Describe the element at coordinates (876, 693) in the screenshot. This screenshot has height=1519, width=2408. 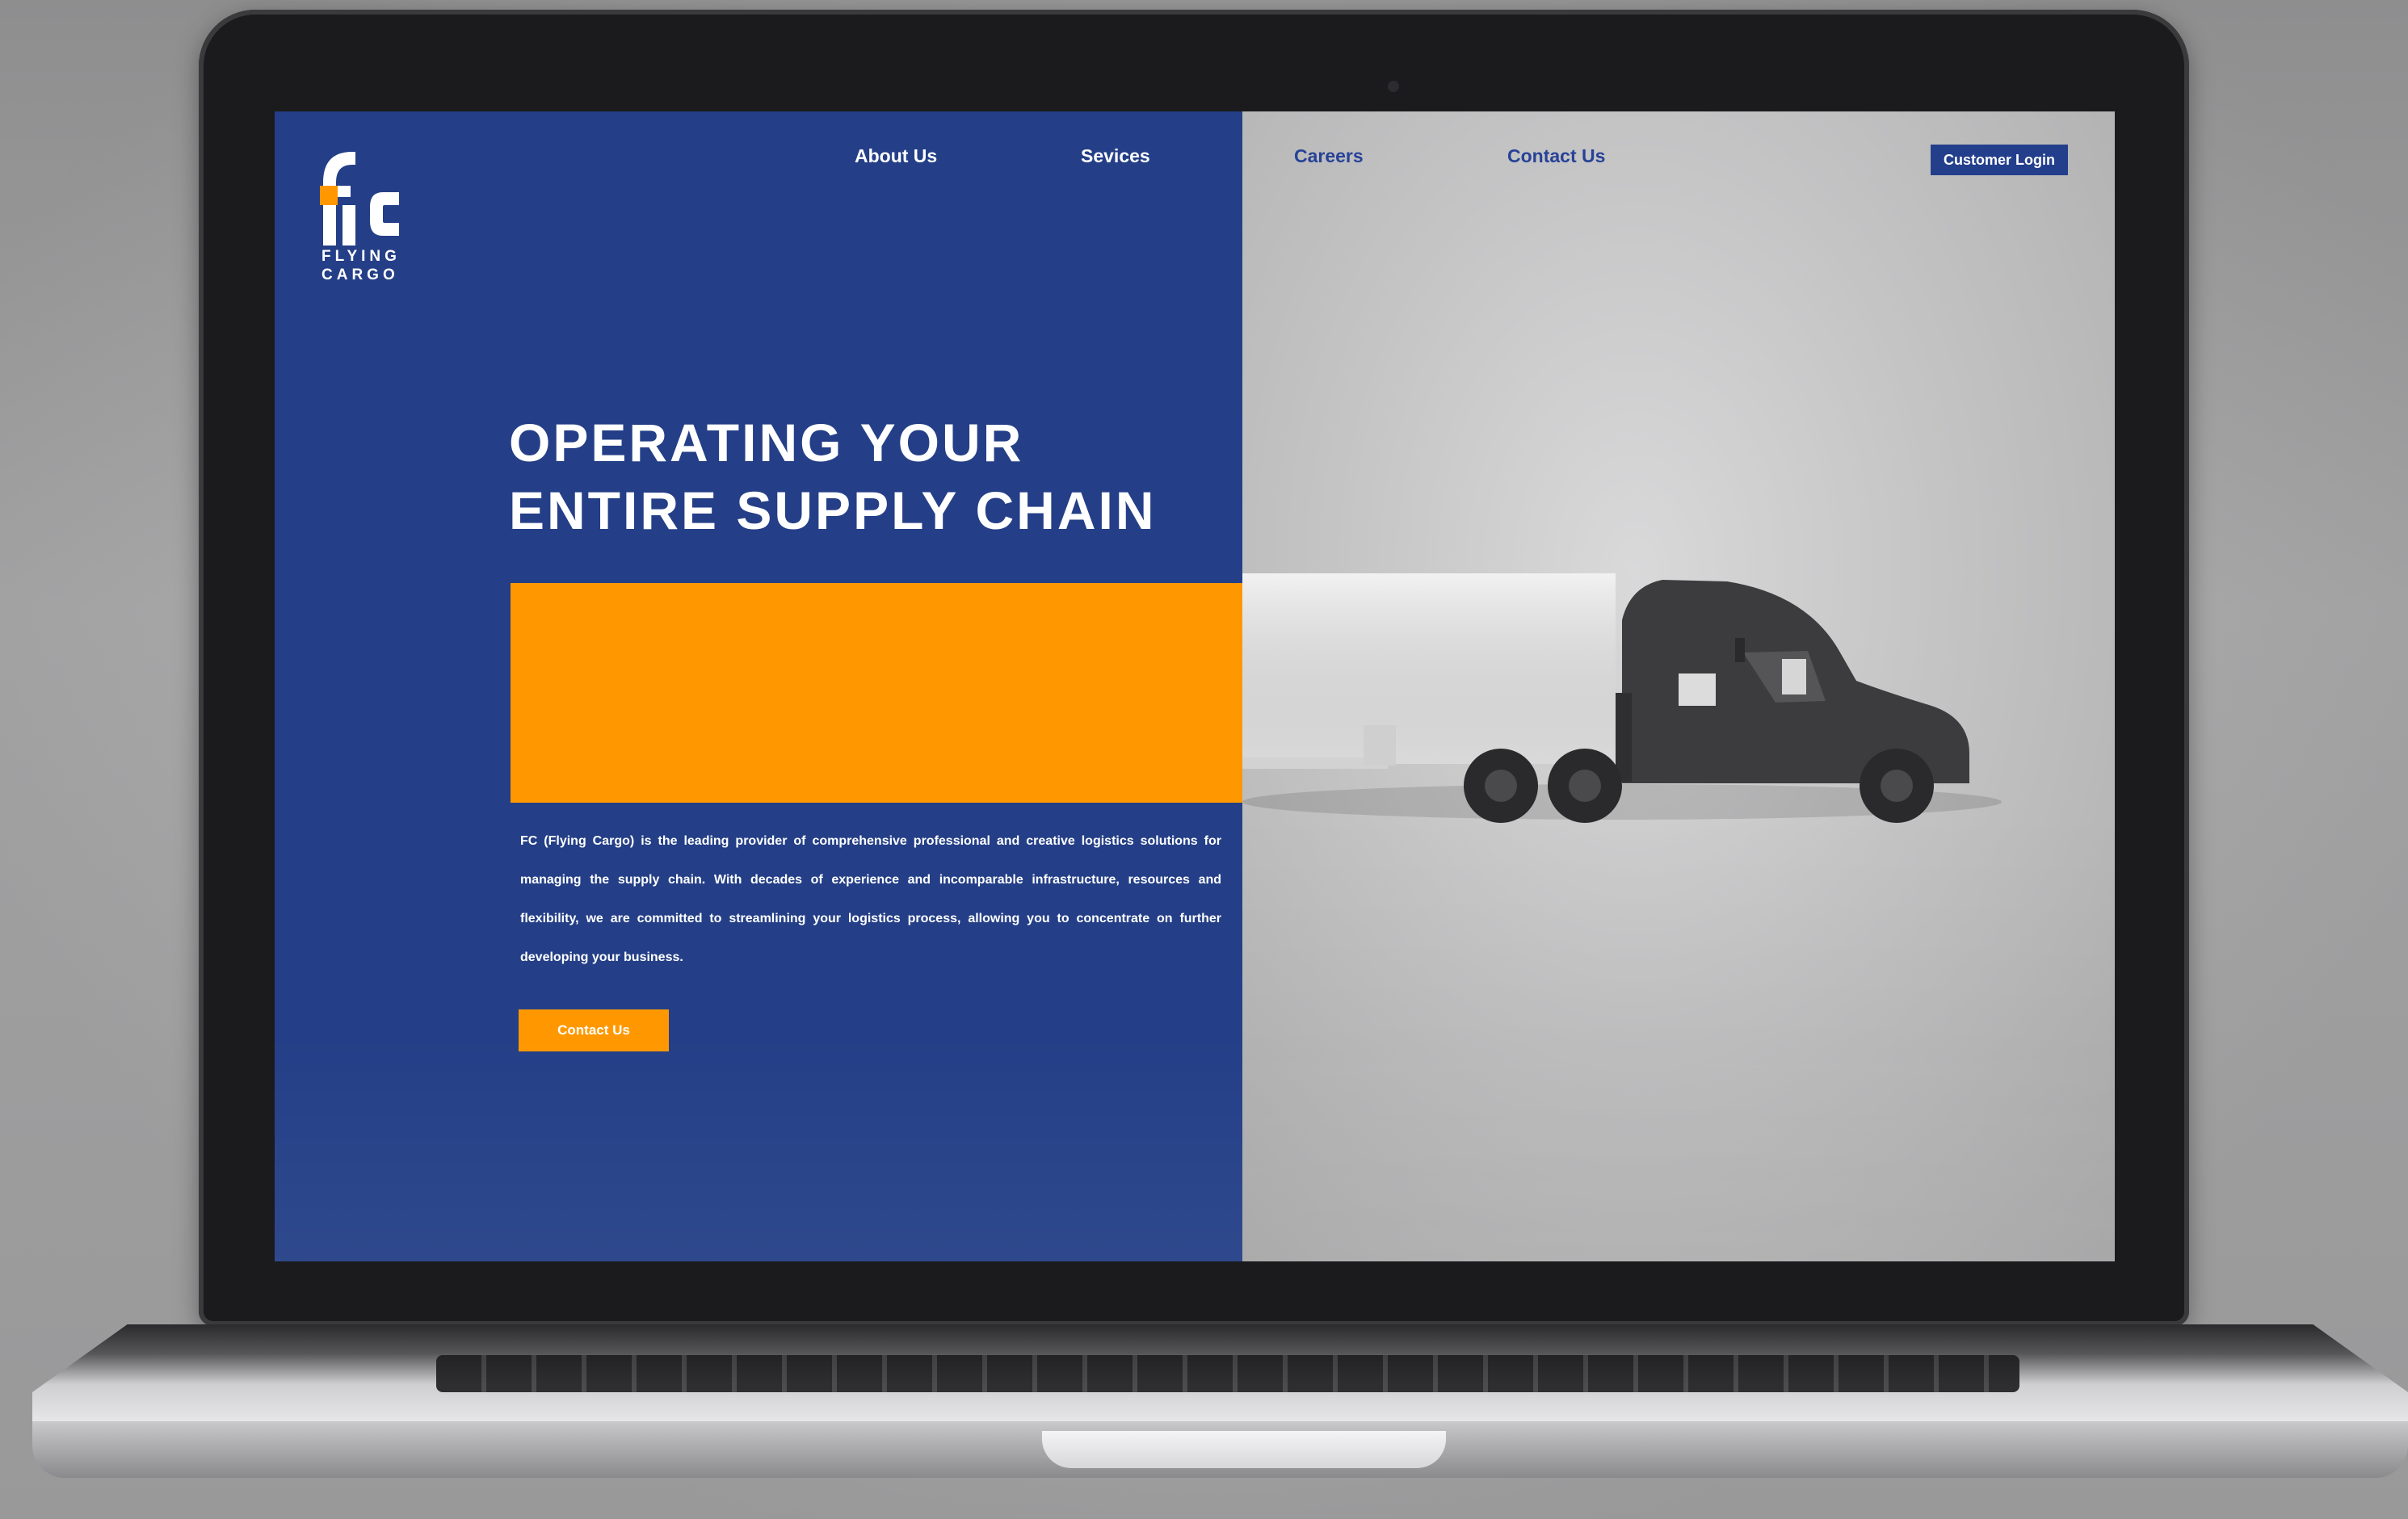
I see `orange-accent-block` at that location.